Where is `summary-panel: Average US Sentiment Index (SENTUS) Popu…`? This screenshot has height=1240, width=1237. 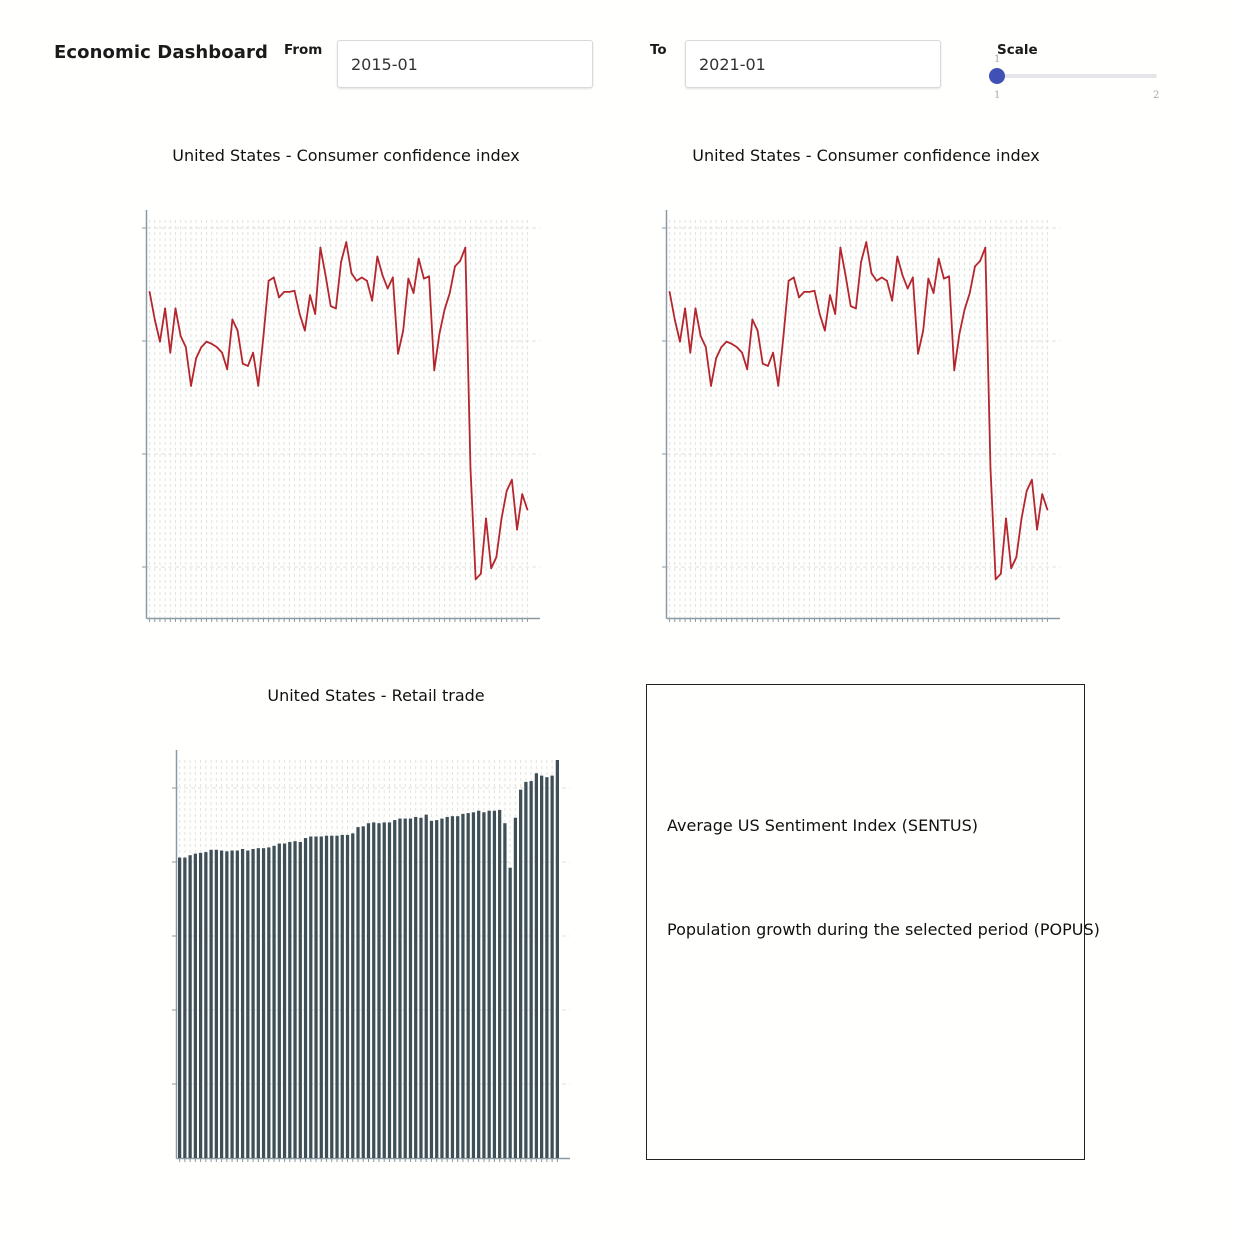
summary-panel: Average US Sentiment Index (SENTUS) Popu… is located at coordinates (873, 922).